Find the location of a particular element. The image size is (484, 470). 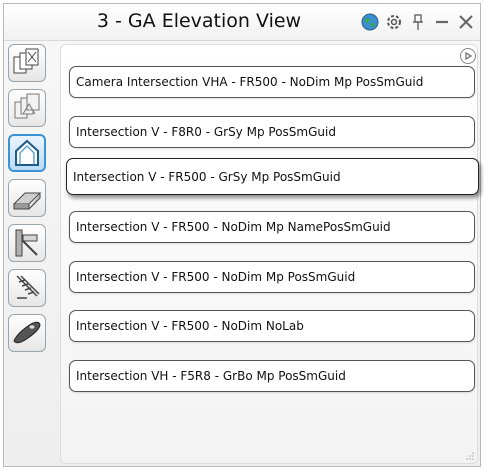

column-profile-button is located at coordinates (27, 243).